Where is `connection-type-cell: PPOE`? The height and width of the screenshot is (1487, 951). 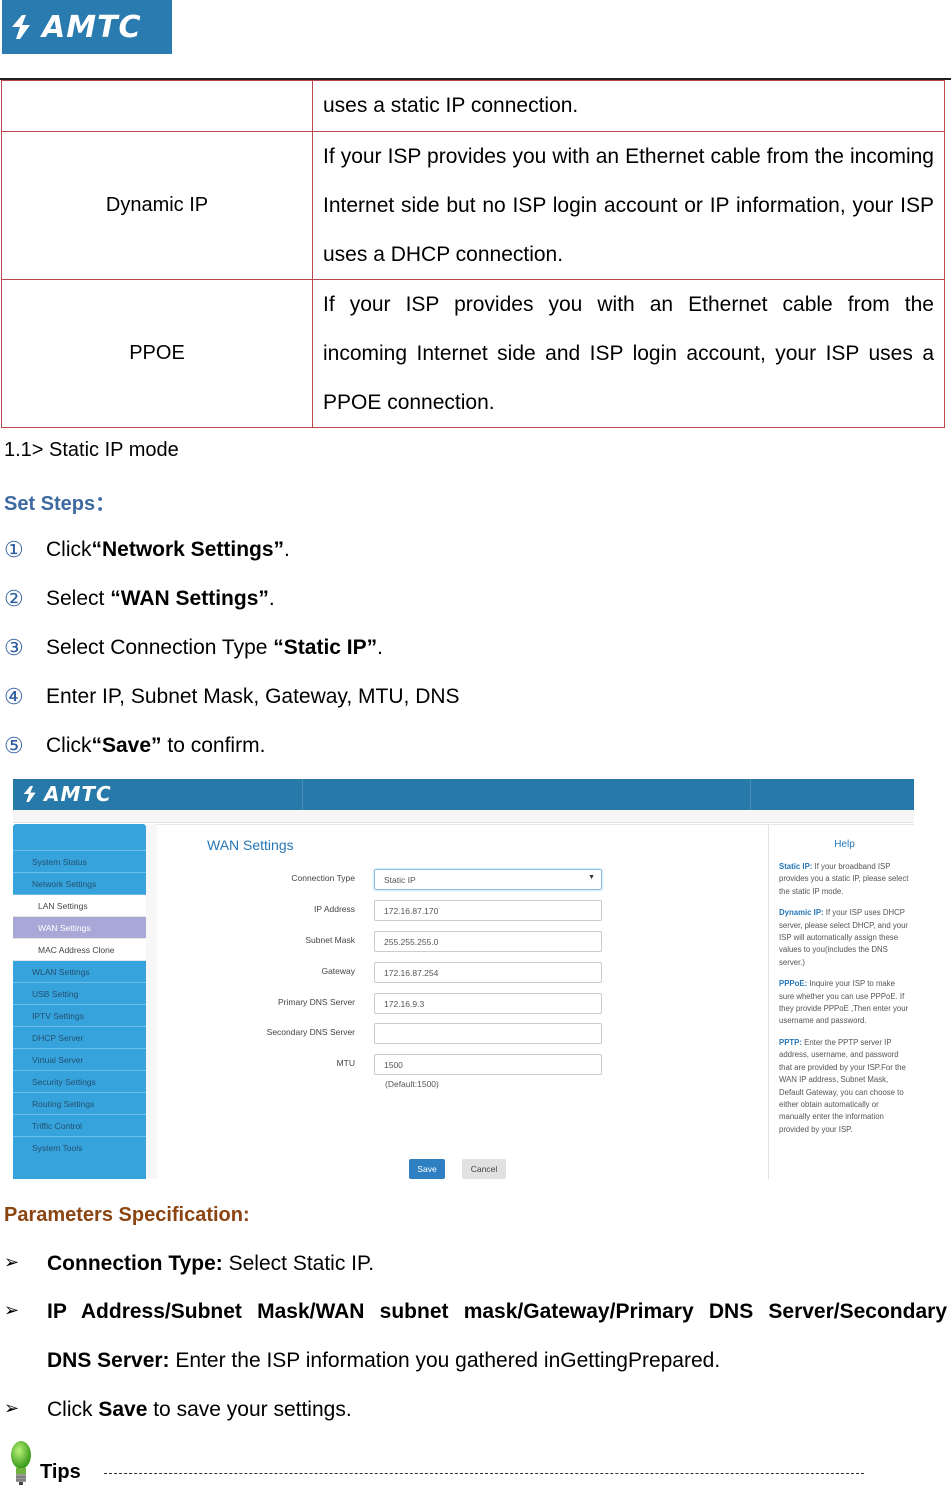
connection-type-cell: PPOE is located at coordinates (157, 353).